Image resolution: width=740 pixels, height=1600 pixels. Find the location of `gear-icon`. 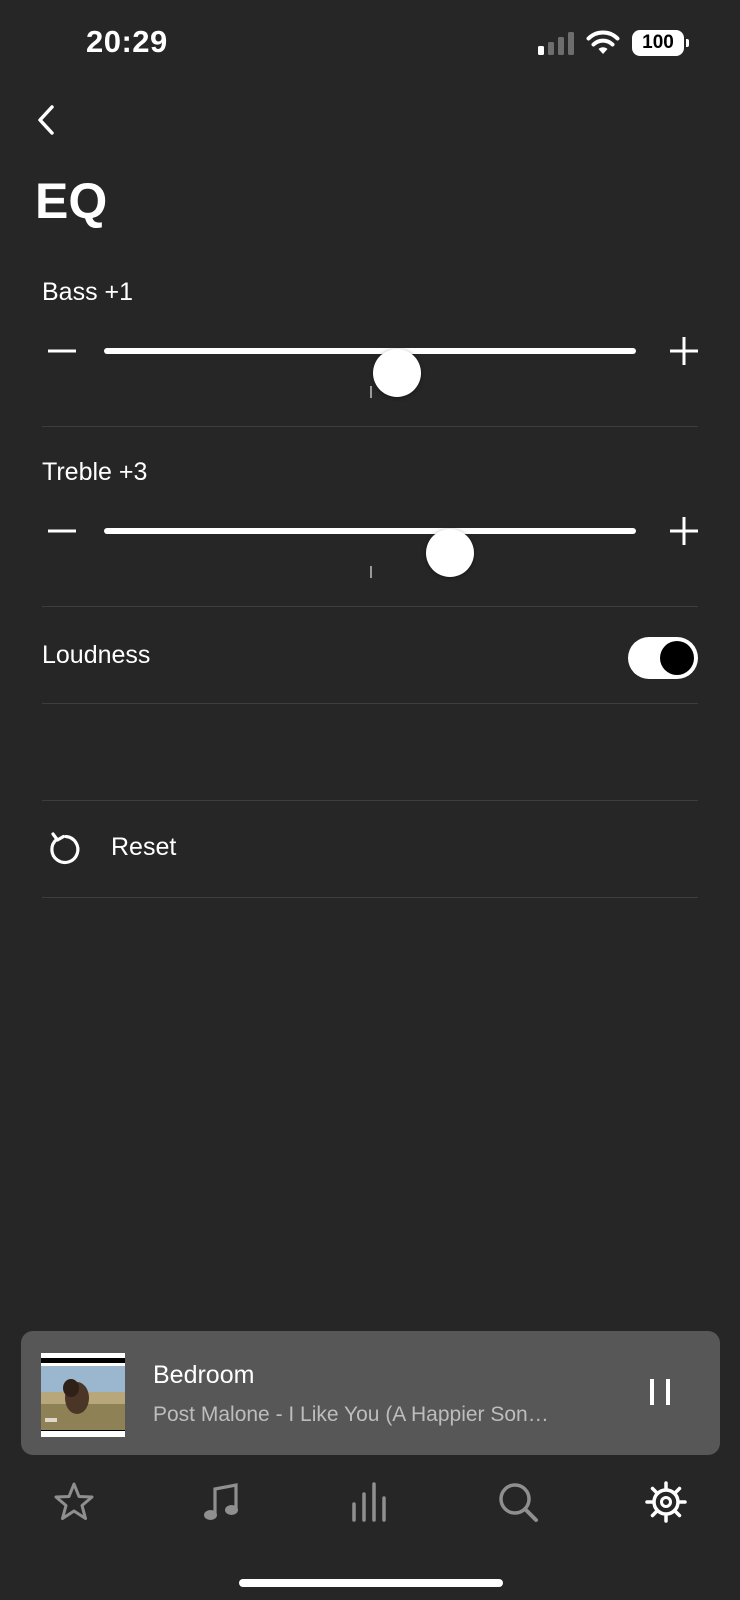

gear-icon is located at coordinates (666, 1502).